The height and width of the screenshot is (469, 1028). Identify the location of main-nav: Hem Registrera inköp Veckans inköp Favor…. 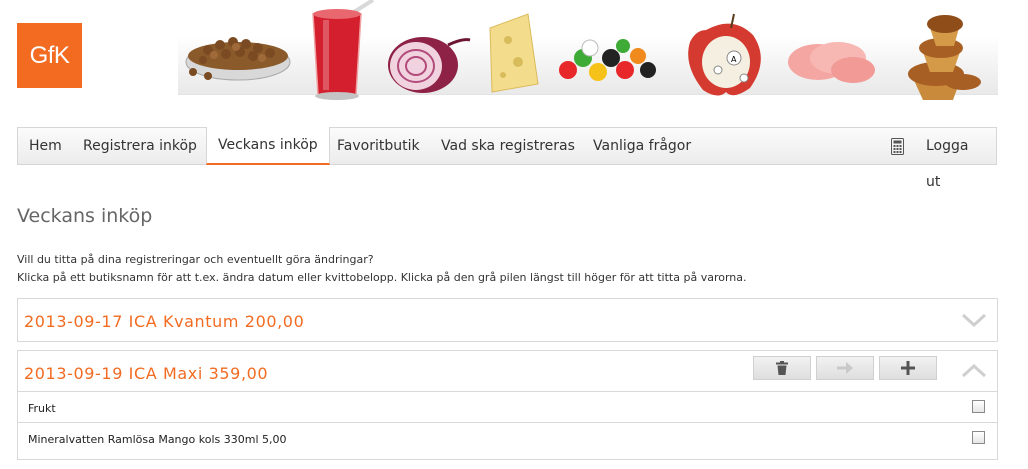
(507, 158).